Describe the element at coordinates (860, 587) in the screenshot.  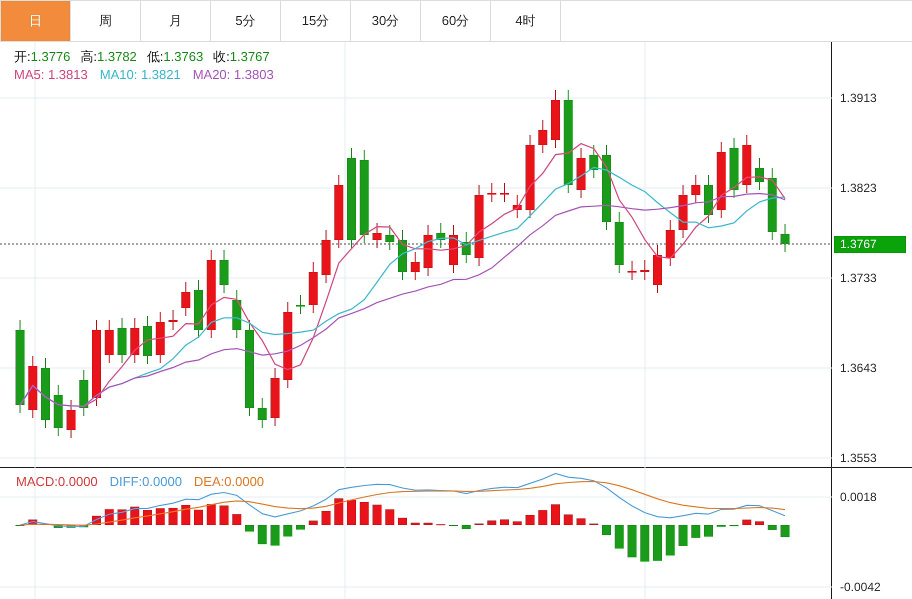
I see `macd-axis-label: -0.0042` at that location.